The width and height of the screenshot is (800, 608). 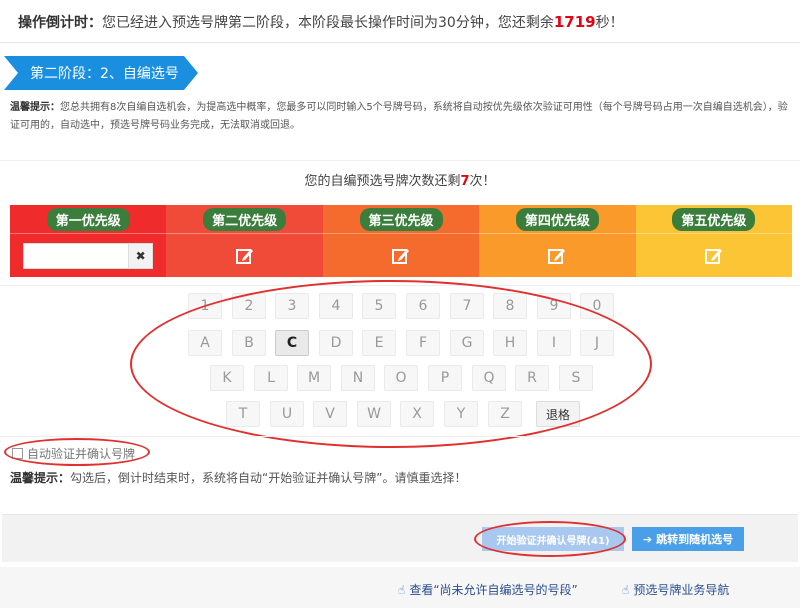 I want to click on priority-column-2: 第二优先级, so click(x=244, y=241).